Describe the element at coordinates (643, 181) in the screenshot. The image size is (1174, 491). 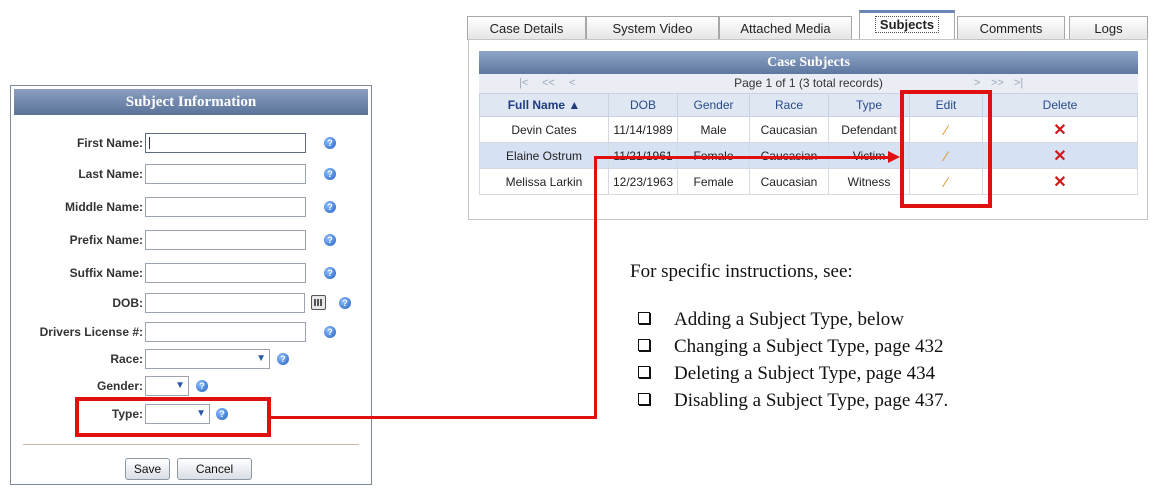
I see `cell-dob: 12/23/1963` at that location.